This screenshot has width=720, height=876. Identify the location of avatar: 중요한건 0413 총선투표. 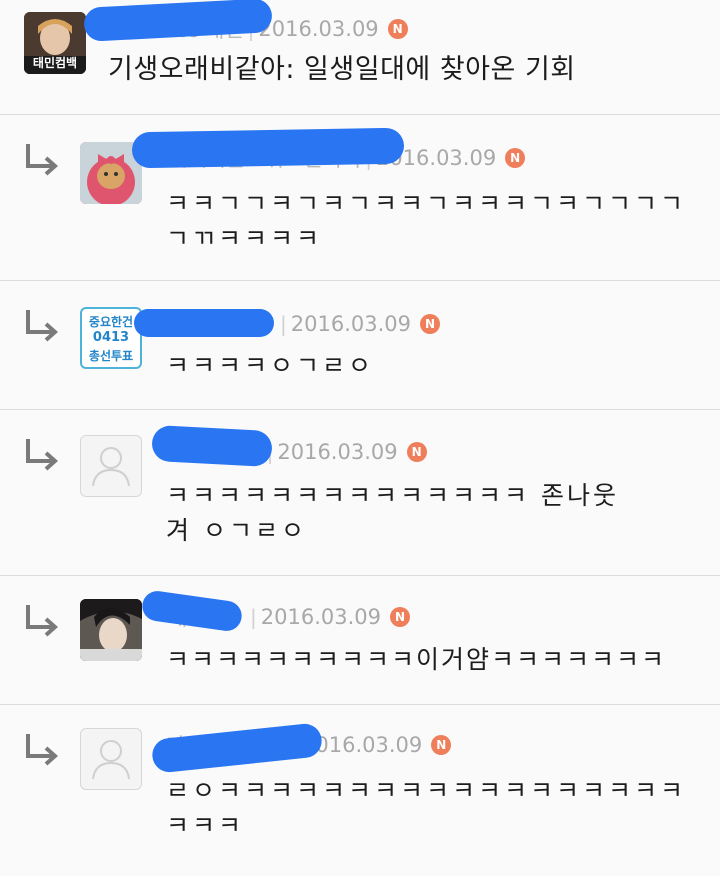
(111, 338).